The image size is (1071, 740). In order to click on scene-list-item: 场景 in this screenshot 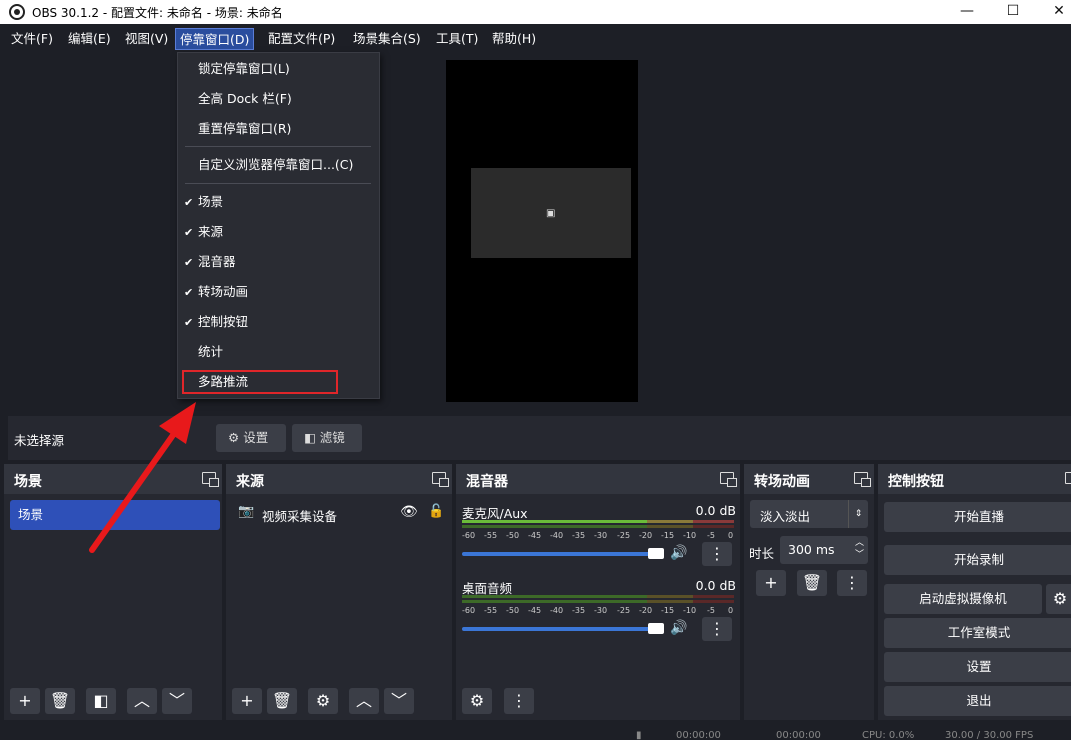, I will do `click(115, 515)`.